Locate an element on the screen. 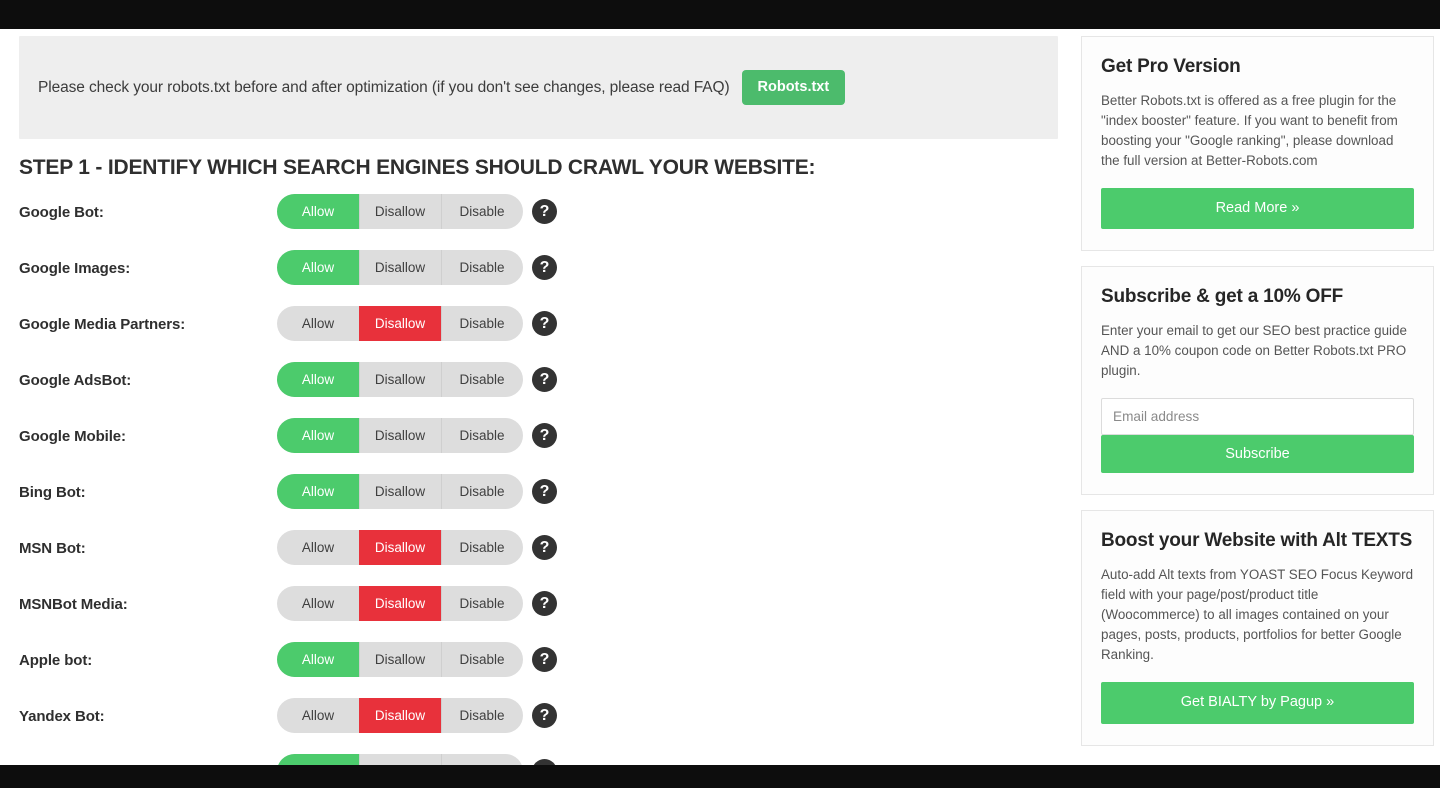 Image resolution: width=1440 pixels, height=788 pixels. robots-txt-button: Robots.txt is located at coordinates (793, 87).